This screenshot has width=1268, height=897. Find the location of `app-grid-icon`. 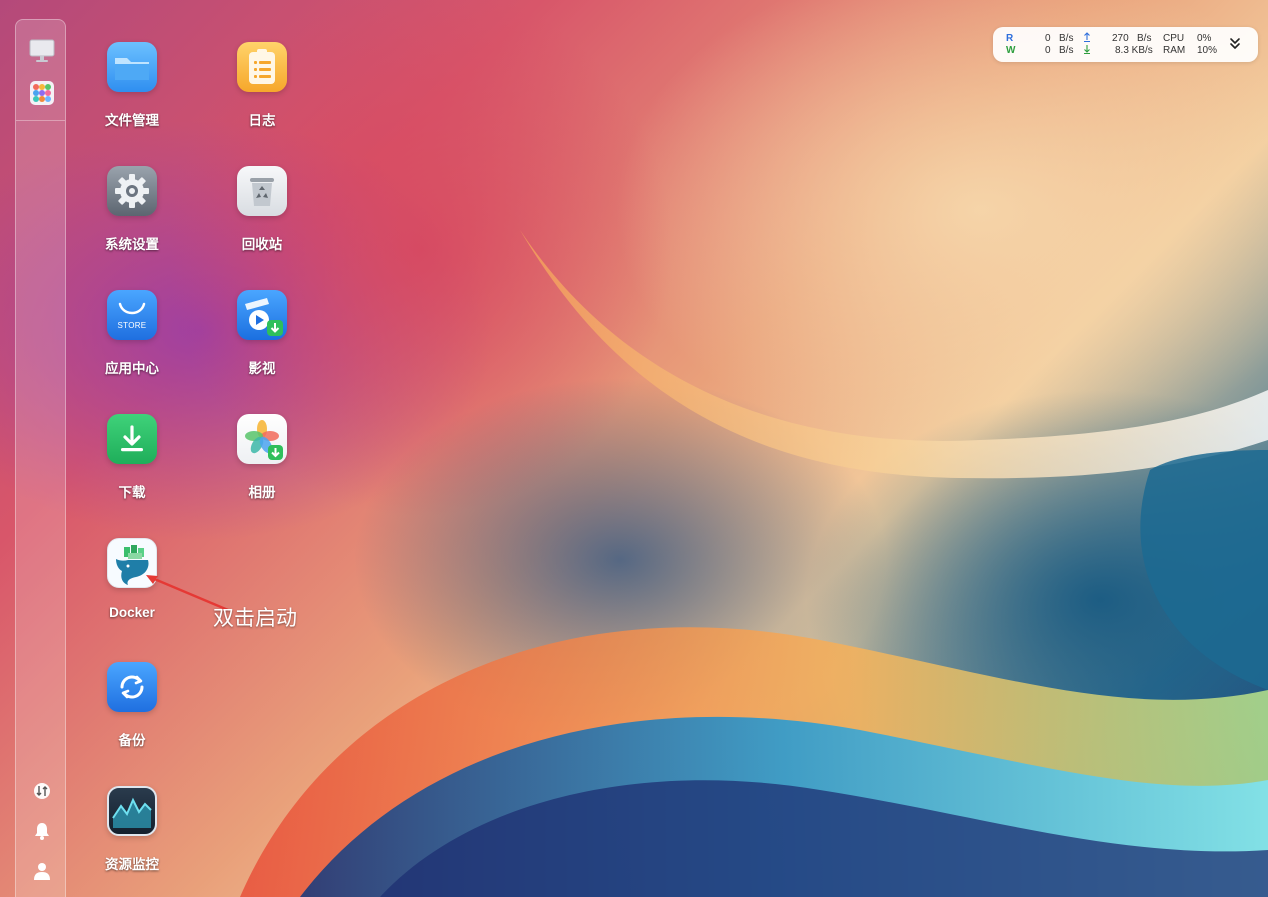

app-grid-icon is located at coordinates (42, 93).